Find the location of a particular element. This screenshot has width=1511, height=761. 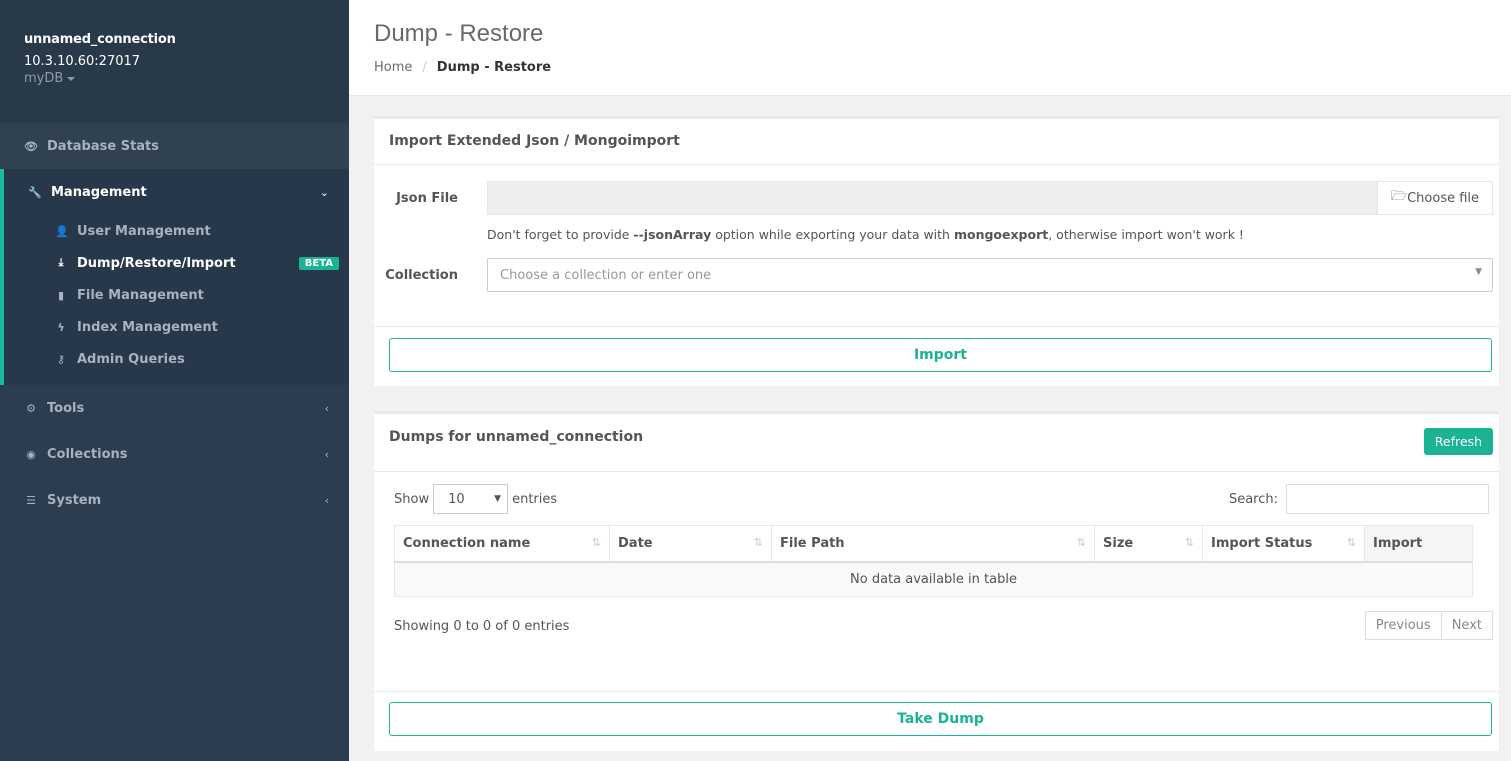

column-date: Date ⇅ is located at coordinates (690, 544).